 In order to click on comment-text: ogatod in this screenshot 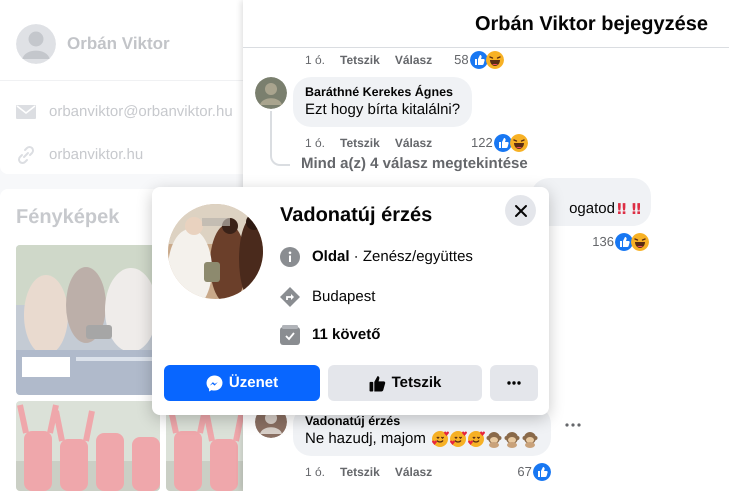, I will do `click(592, 208)`.